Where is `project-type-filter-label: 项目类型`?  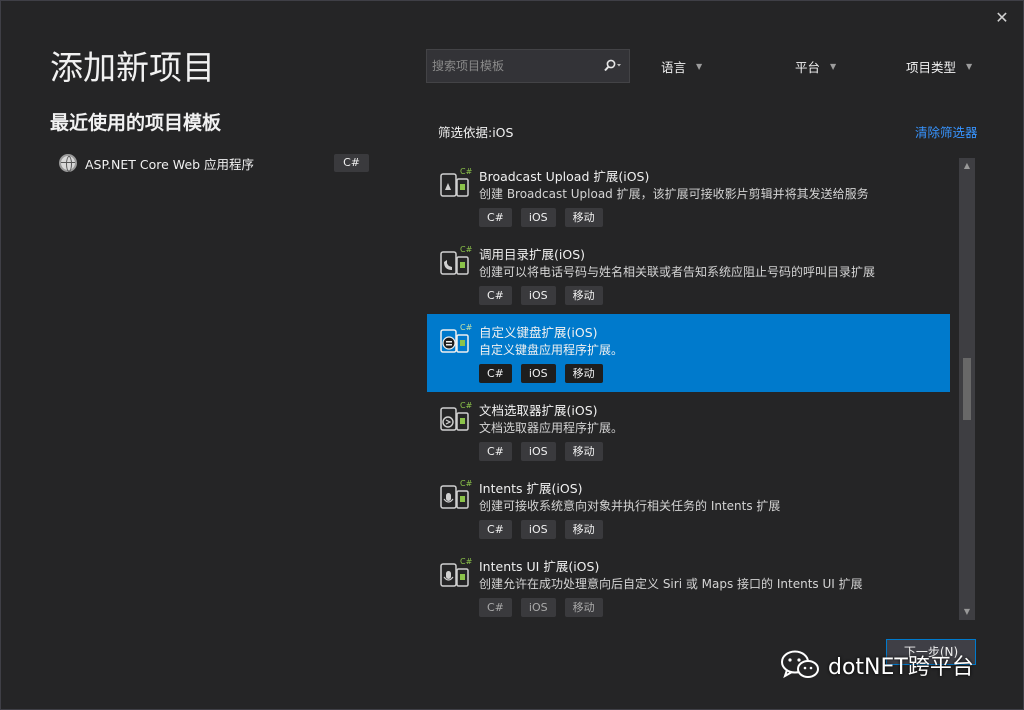 project-type-filter-label: 项目类型 is located at coordinates (931, 67).